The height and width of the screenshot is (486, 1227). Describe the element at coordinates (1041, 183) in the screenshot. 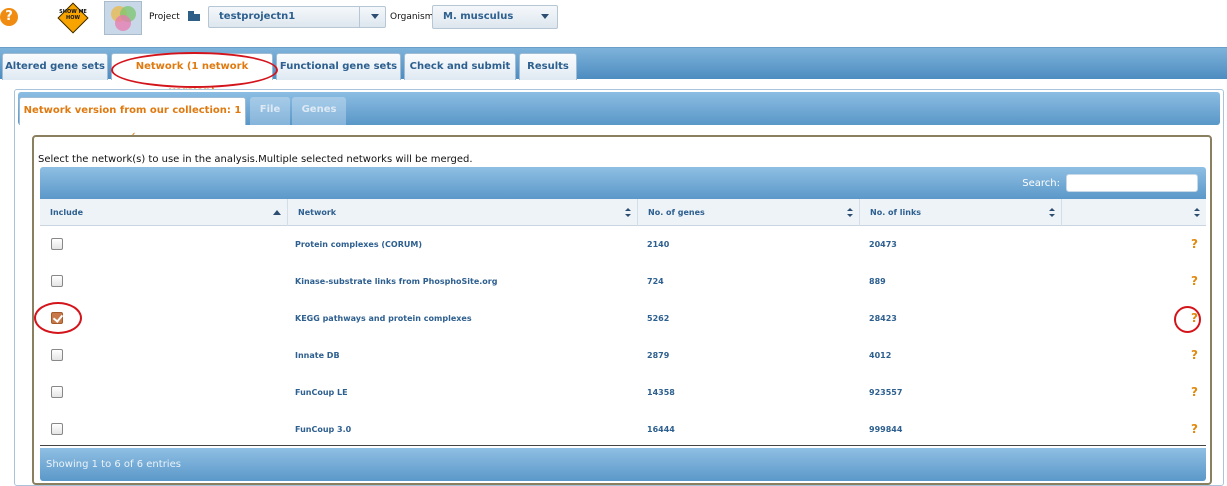

I see `search-label: Search:` at that location.